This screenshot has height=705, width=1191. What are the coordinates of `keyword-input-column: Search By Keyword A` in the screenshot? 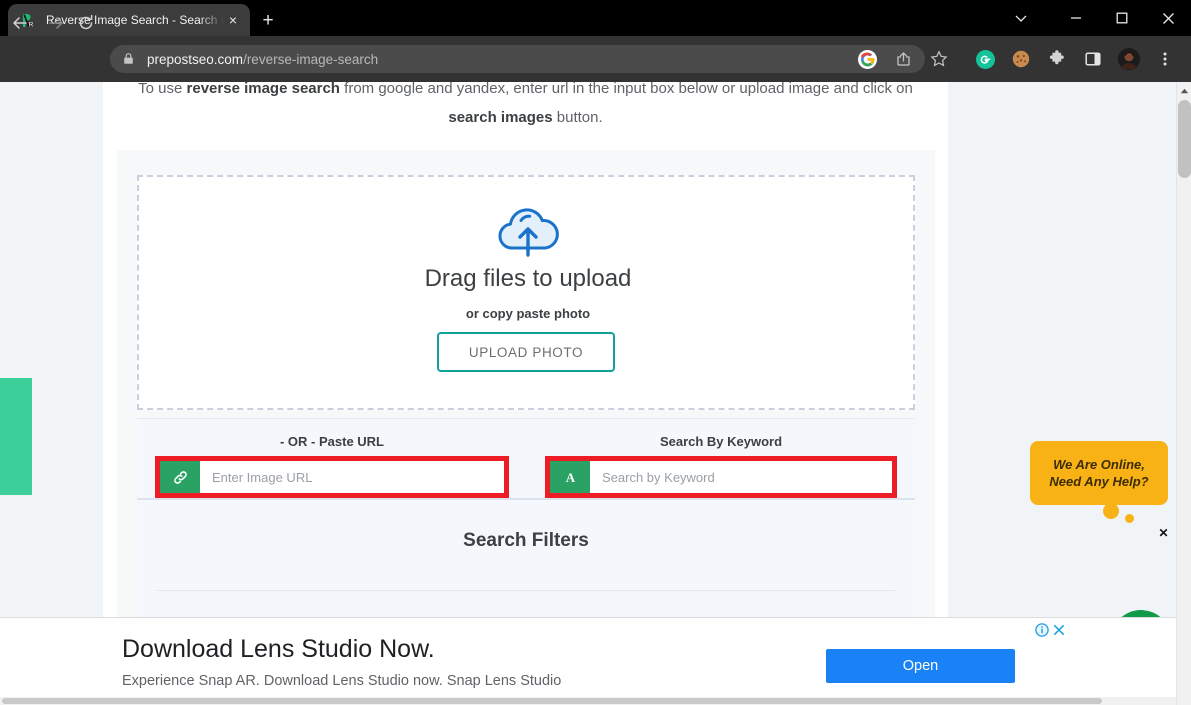 It's located at (721, 459).